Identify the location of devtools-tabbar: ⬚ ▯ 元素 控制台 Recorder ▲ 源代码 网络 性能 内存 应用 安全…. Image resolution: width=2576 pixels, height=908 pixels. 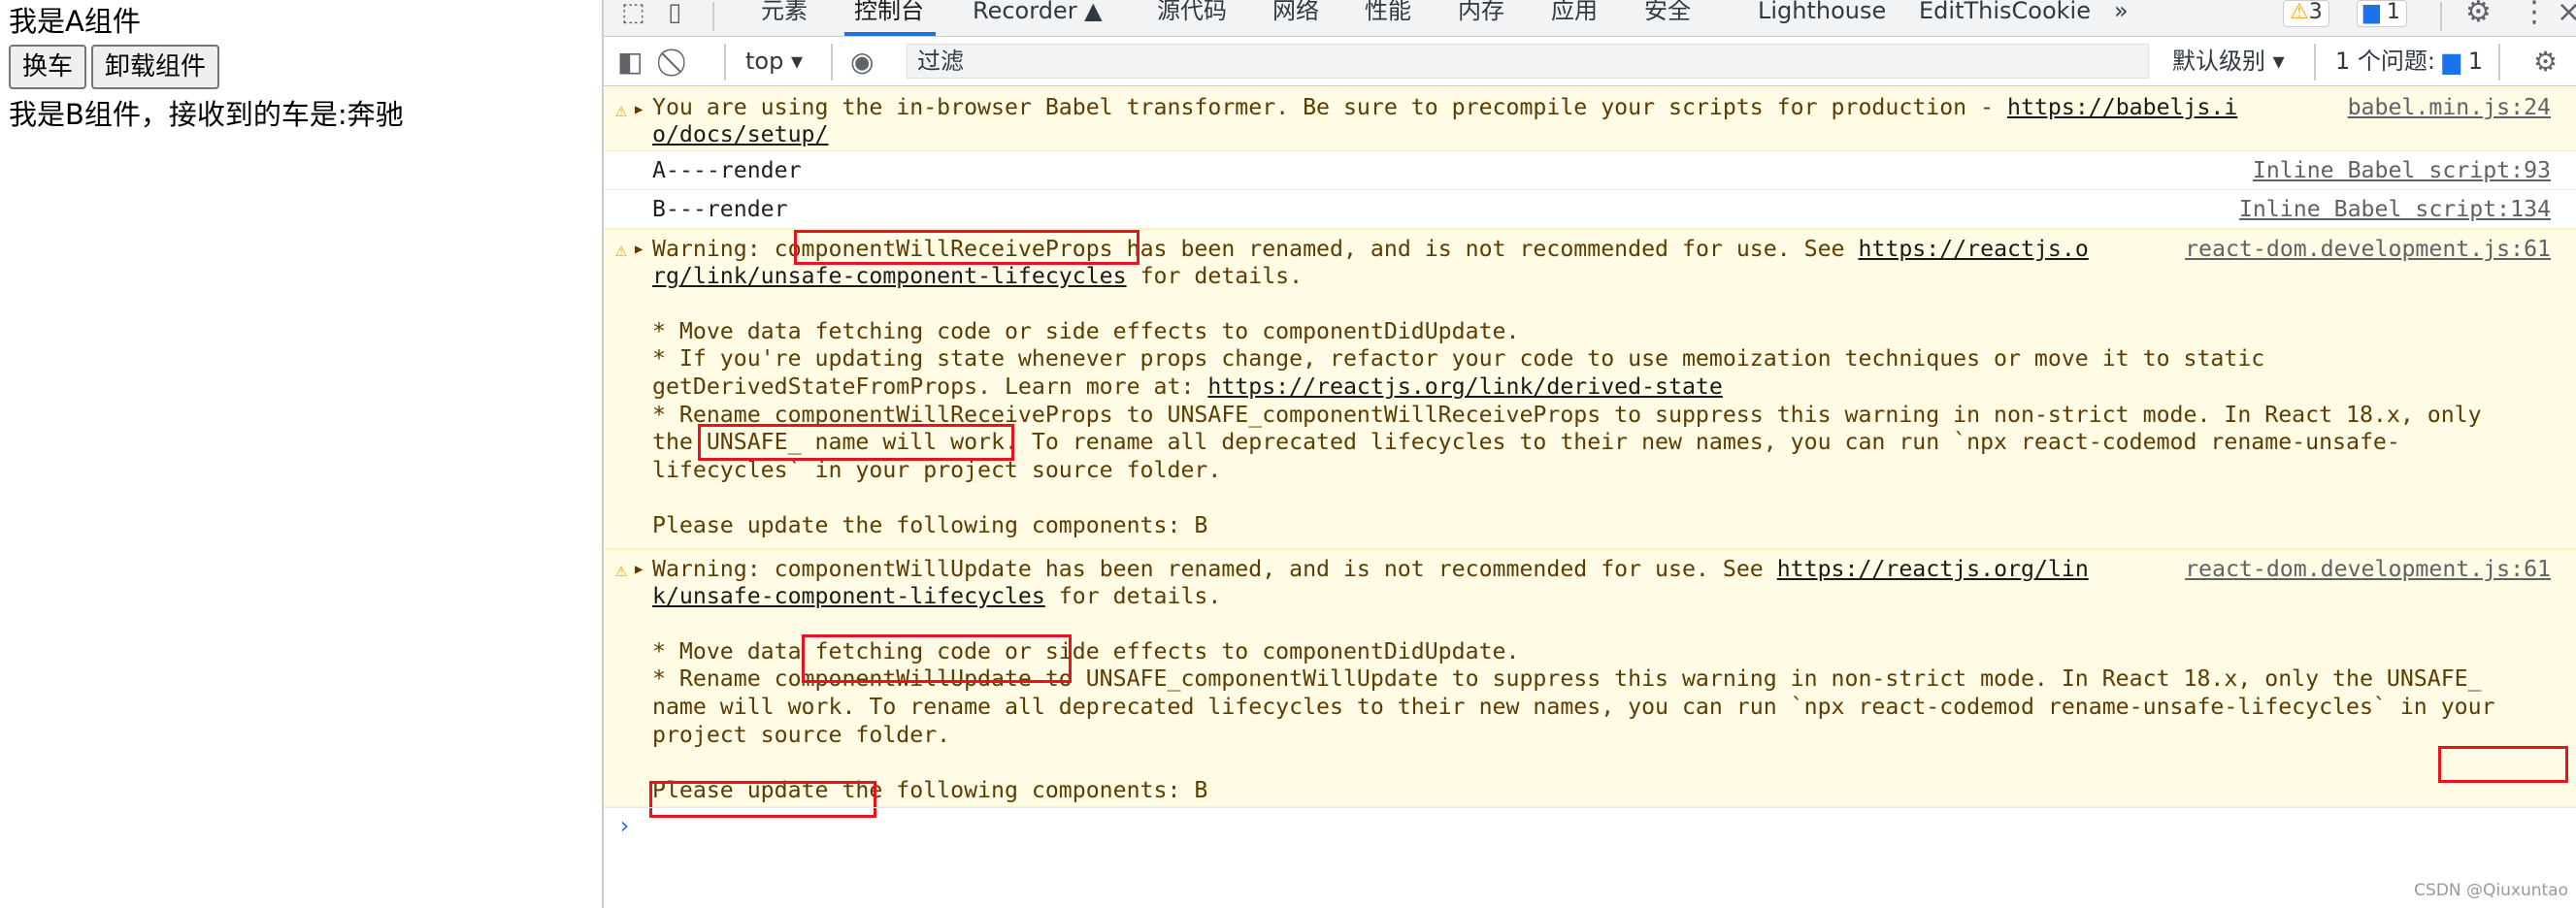
(1590, 18).